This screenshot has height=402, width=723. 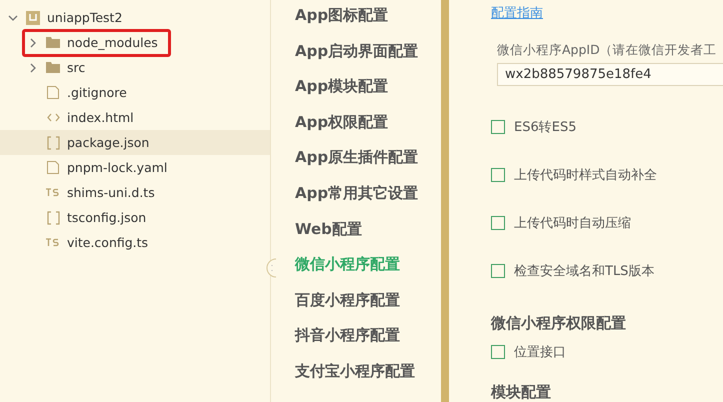 What do you see at coordinates (112, 42) in the screenshot?
I see `file-name: node_modules` at bounding box center [112, 42].